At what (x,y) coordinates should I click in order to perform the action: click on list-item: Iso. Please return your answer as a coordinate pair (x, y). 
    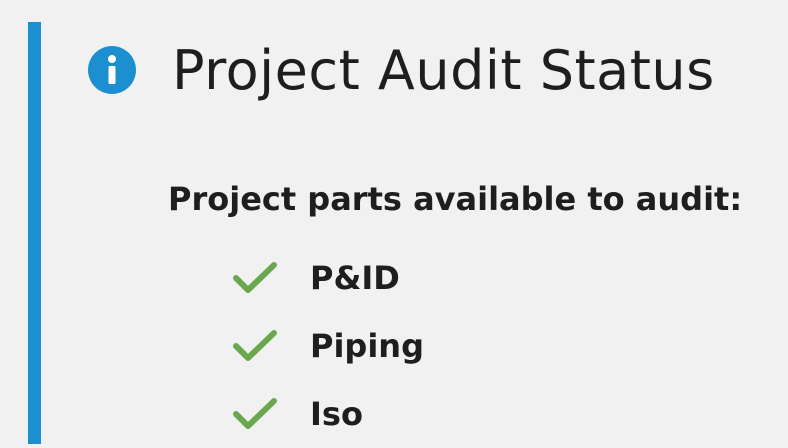
    Looking at the image, I should click on (328, 414).